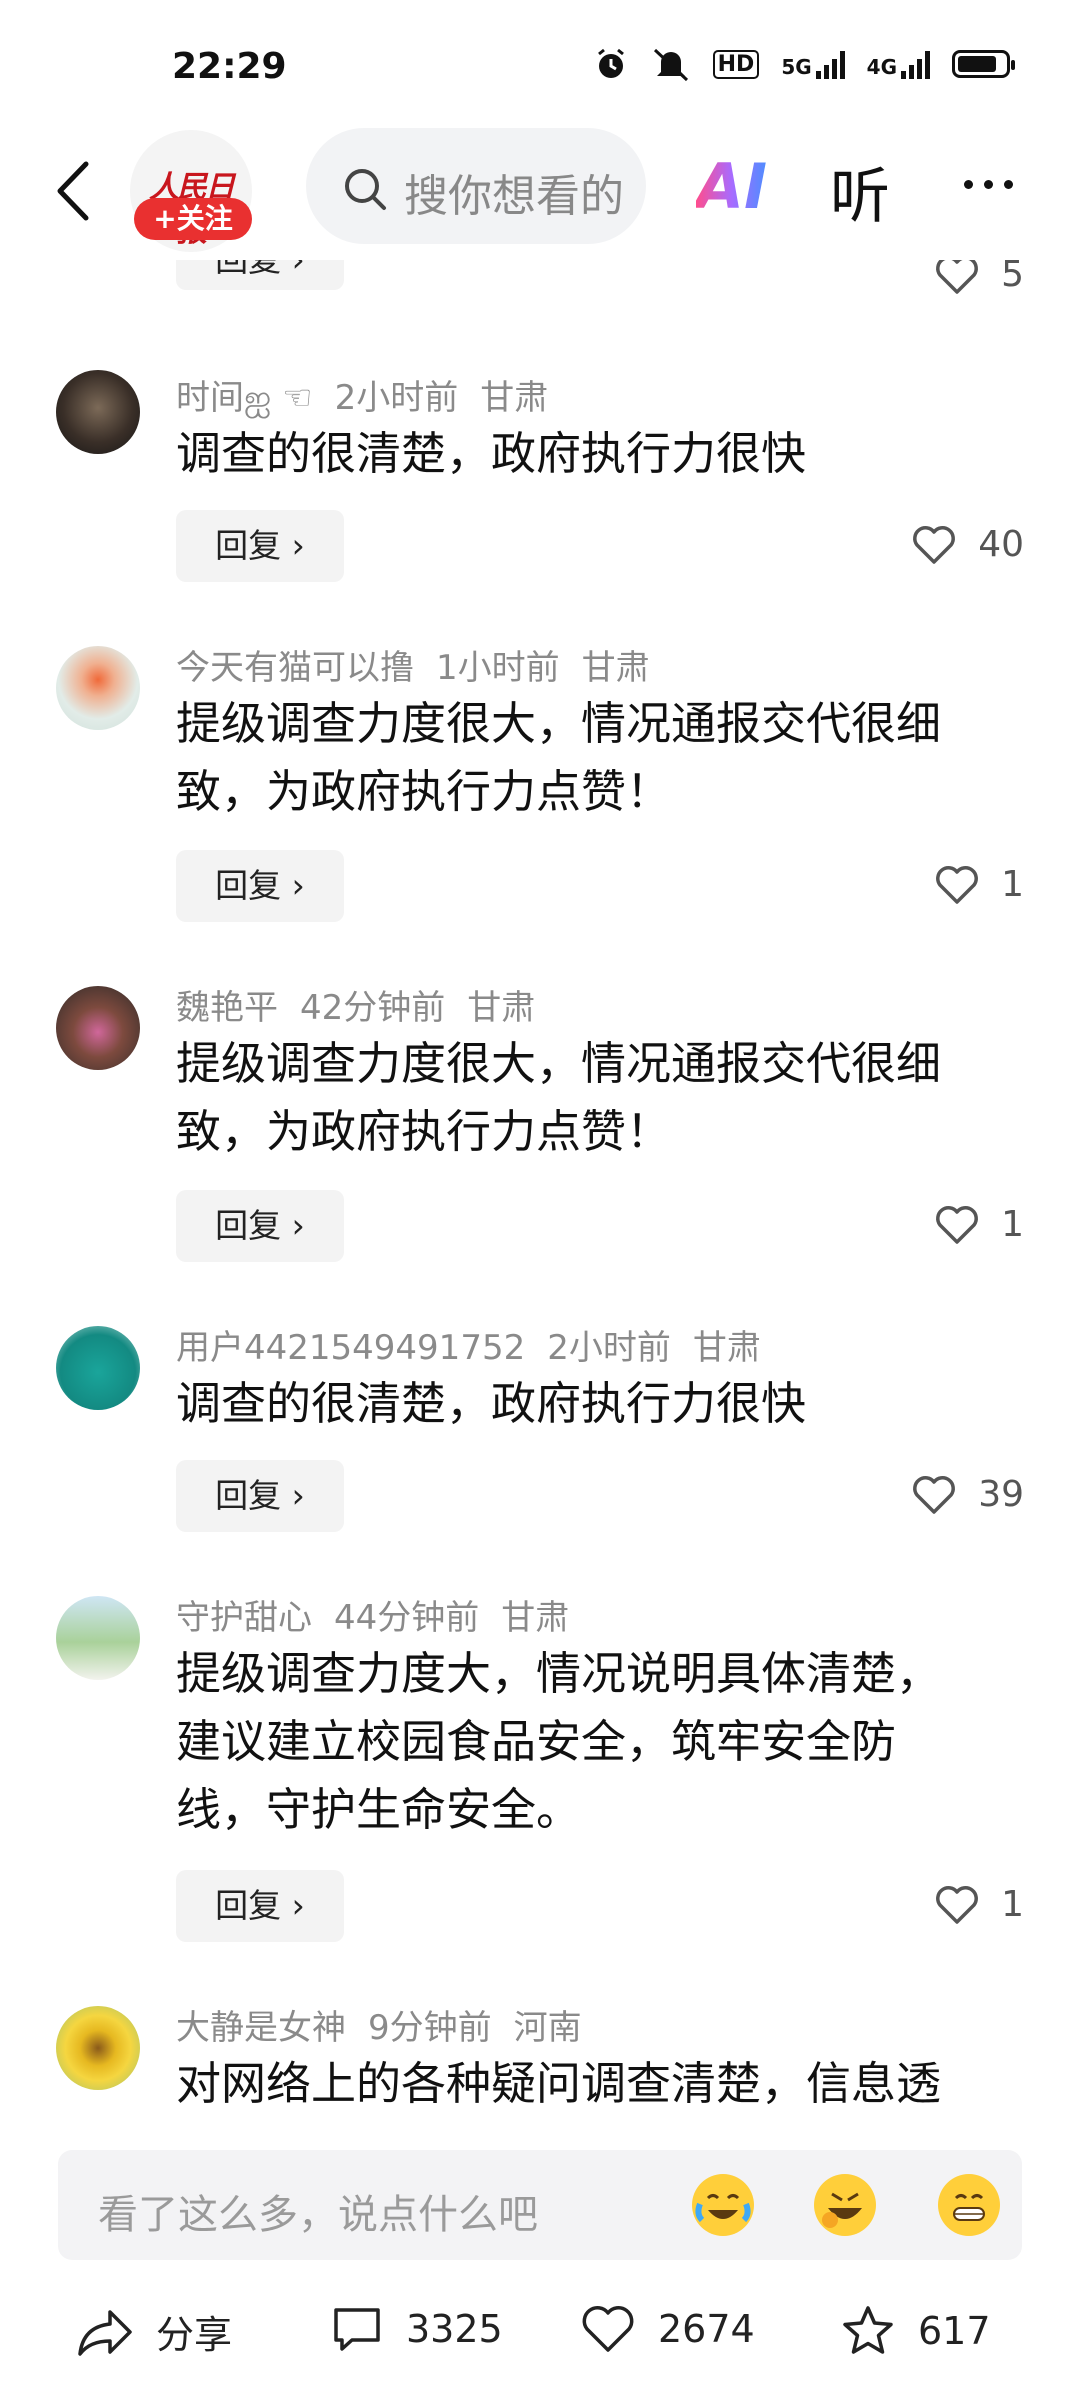 Image resolution: width=1080 pixels, height=2400 pixels. I want to click on search-icon, so click(365, 189).